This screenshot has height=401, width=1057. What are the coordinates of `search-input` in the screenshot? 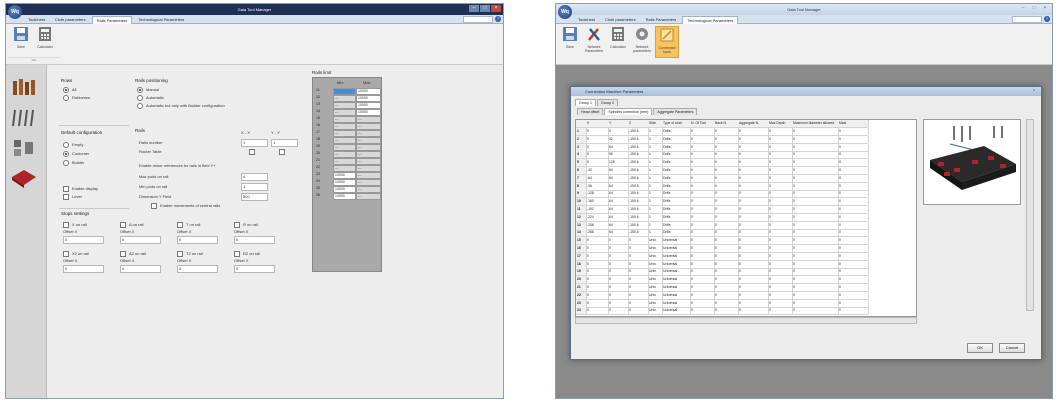 It's located at (478, 19).